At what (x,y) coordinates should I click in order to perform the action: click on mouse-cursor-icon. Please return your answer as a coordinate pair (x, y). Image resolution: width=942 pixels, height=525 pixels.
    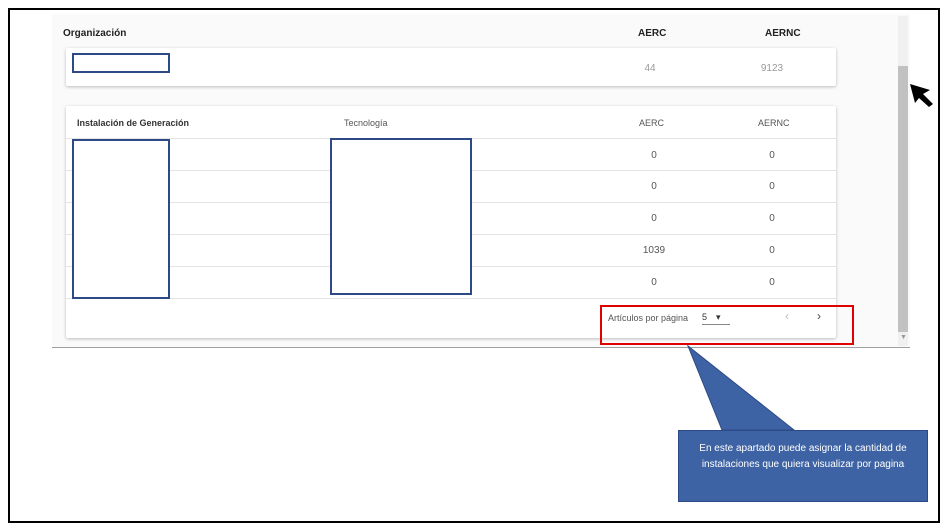
    Looking at the image, I should click on (921, 95).